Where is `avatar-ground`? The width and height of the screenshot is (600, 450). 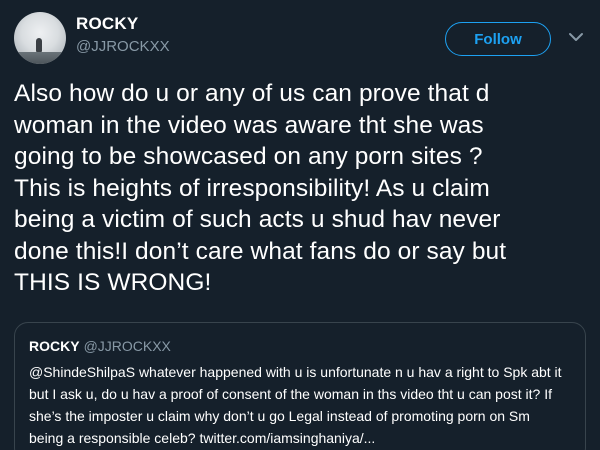 avatar-ground is located at coordinates (40, 58).